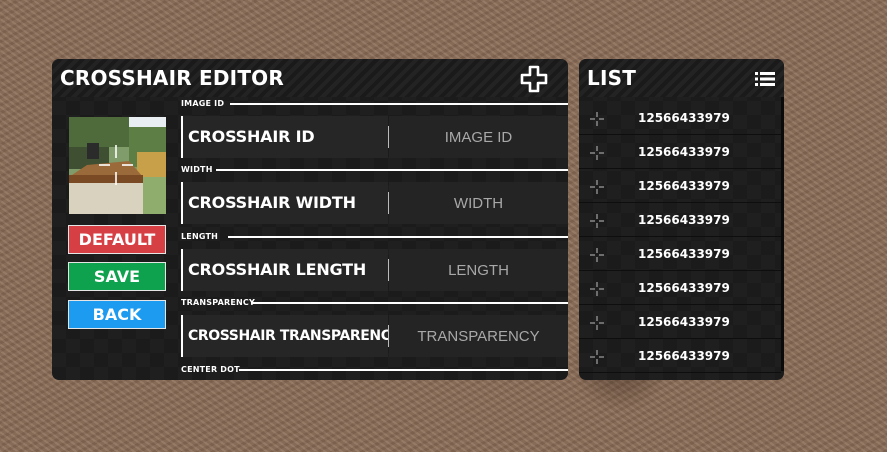 This screenshot has width=887, height=452. Describe the element at coordinates (310, 78) in the screenshot. I see `editor-header: CROSSHAIR EDITOR` at that location.